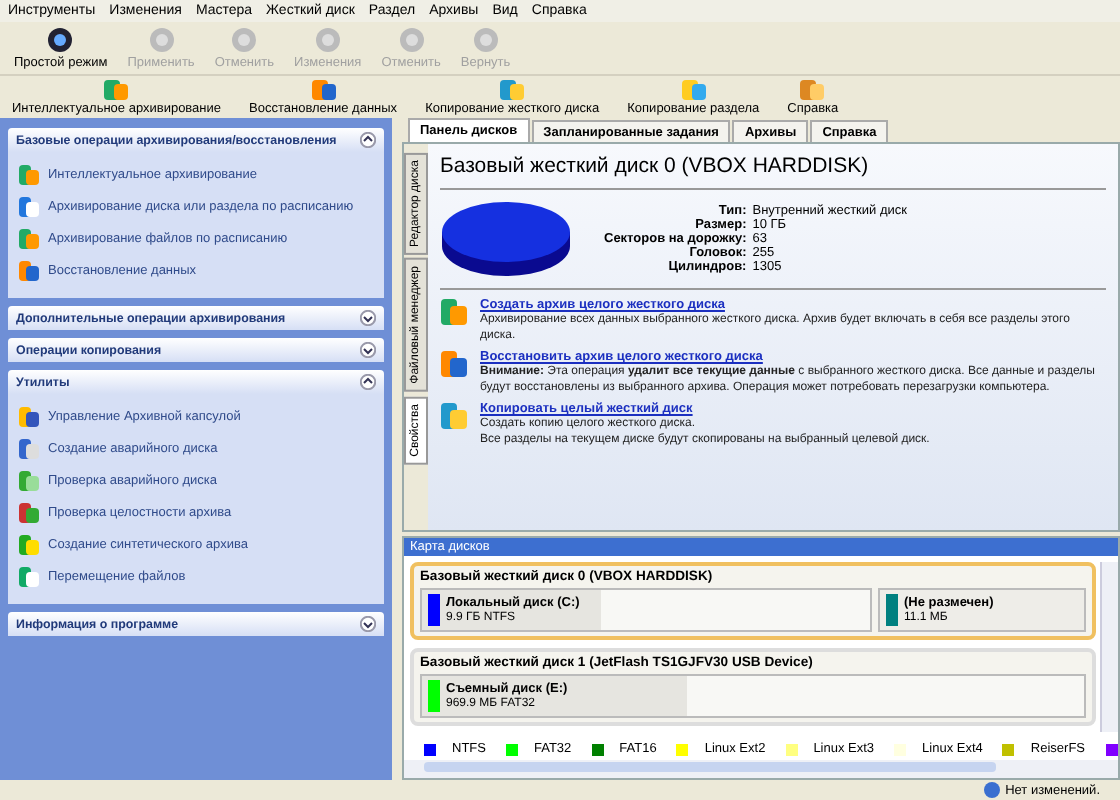 The width and height of the screenshot is (1120, 800). Describe the element at coordinates (506, 238) in the screenshot. I see `disk-drawing` at that location.